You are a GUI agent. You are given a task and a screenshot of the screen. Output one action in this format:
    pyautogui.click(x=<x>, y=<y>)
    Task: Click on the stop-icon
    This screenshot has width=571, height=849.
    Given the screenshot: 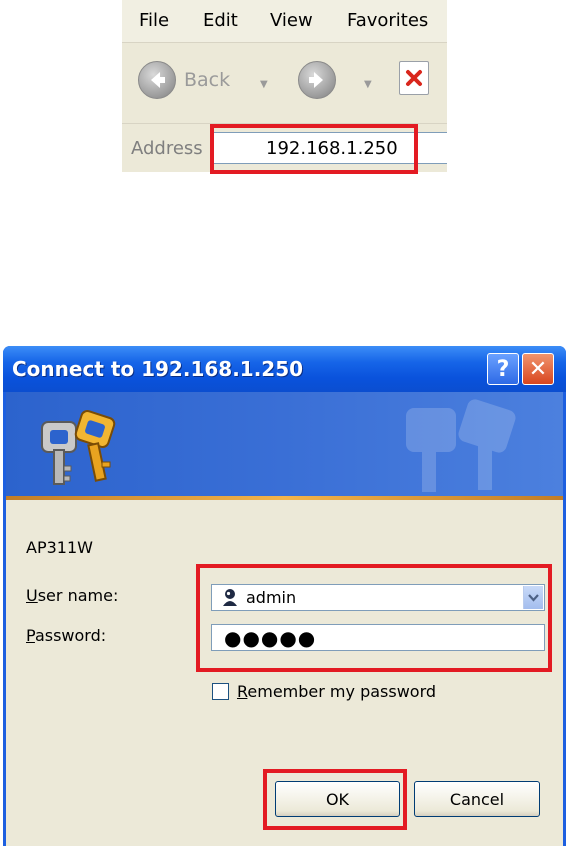 What is the action you would take?
    pyautogui.click(x=414, y=78)
    